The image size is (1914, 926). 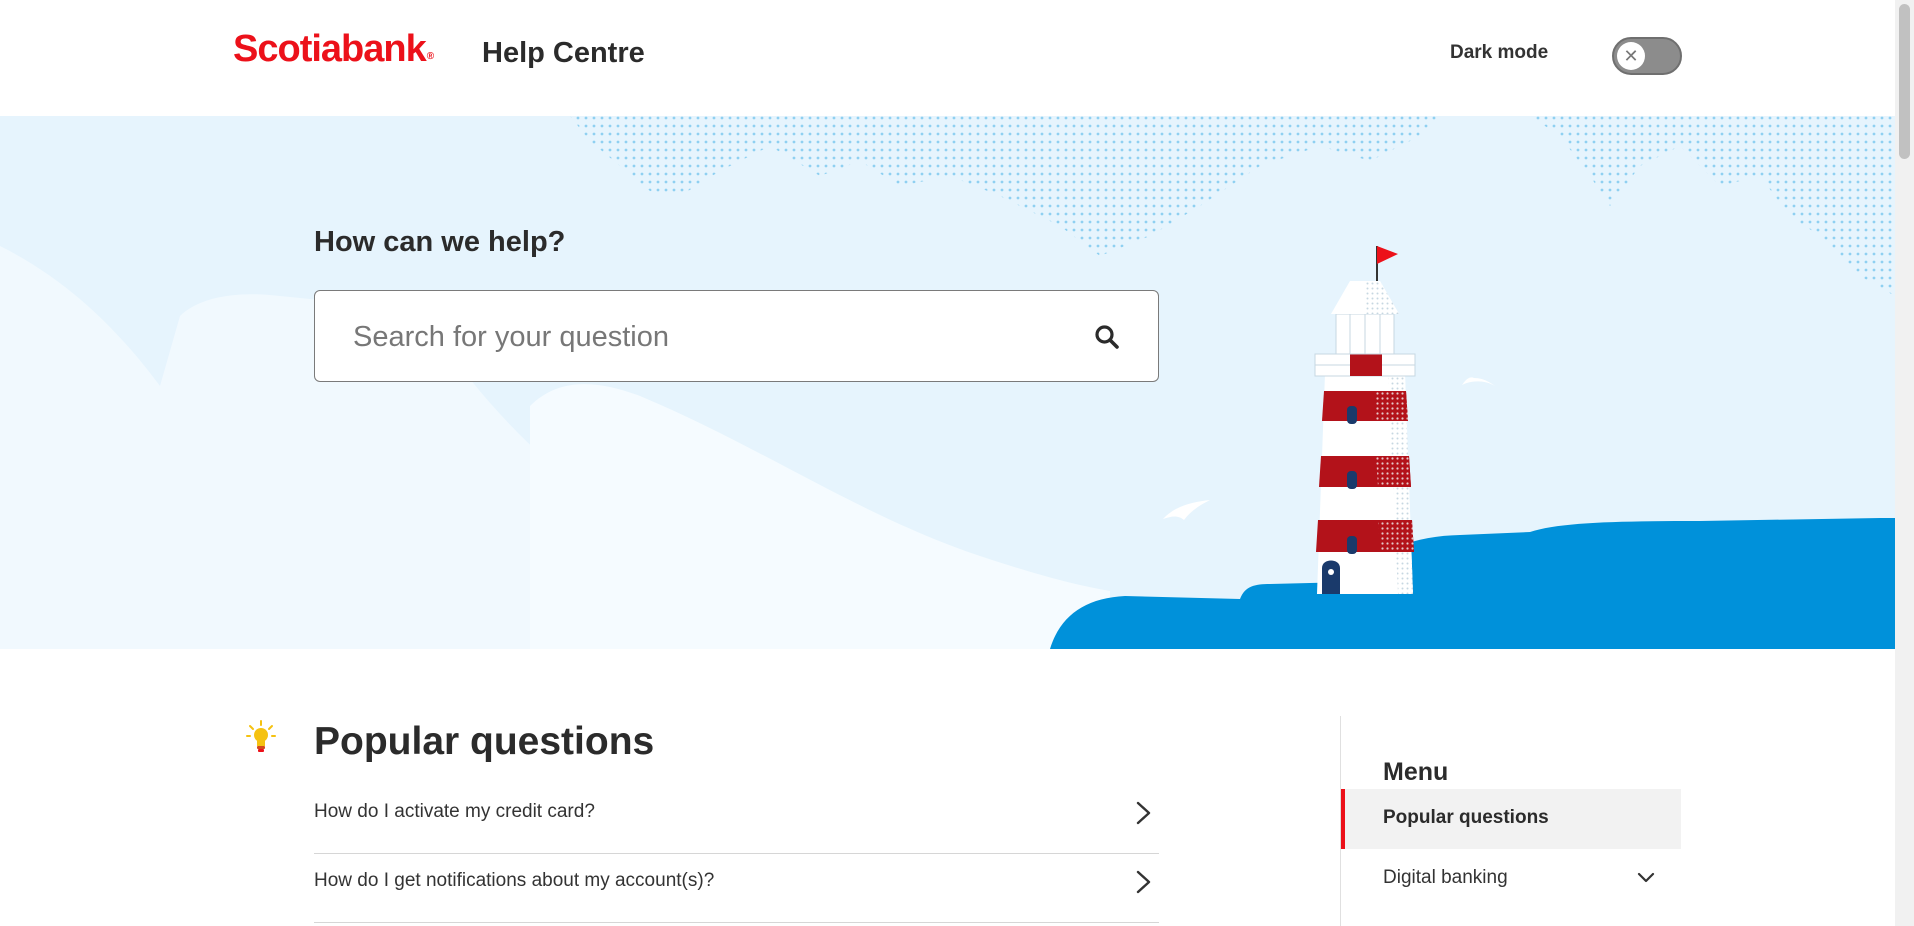 What do you see at coordinates (1647, 56) in the screenshot?
I see `dark-mode-toggle: ✕` at bounding box center [1647, 56].